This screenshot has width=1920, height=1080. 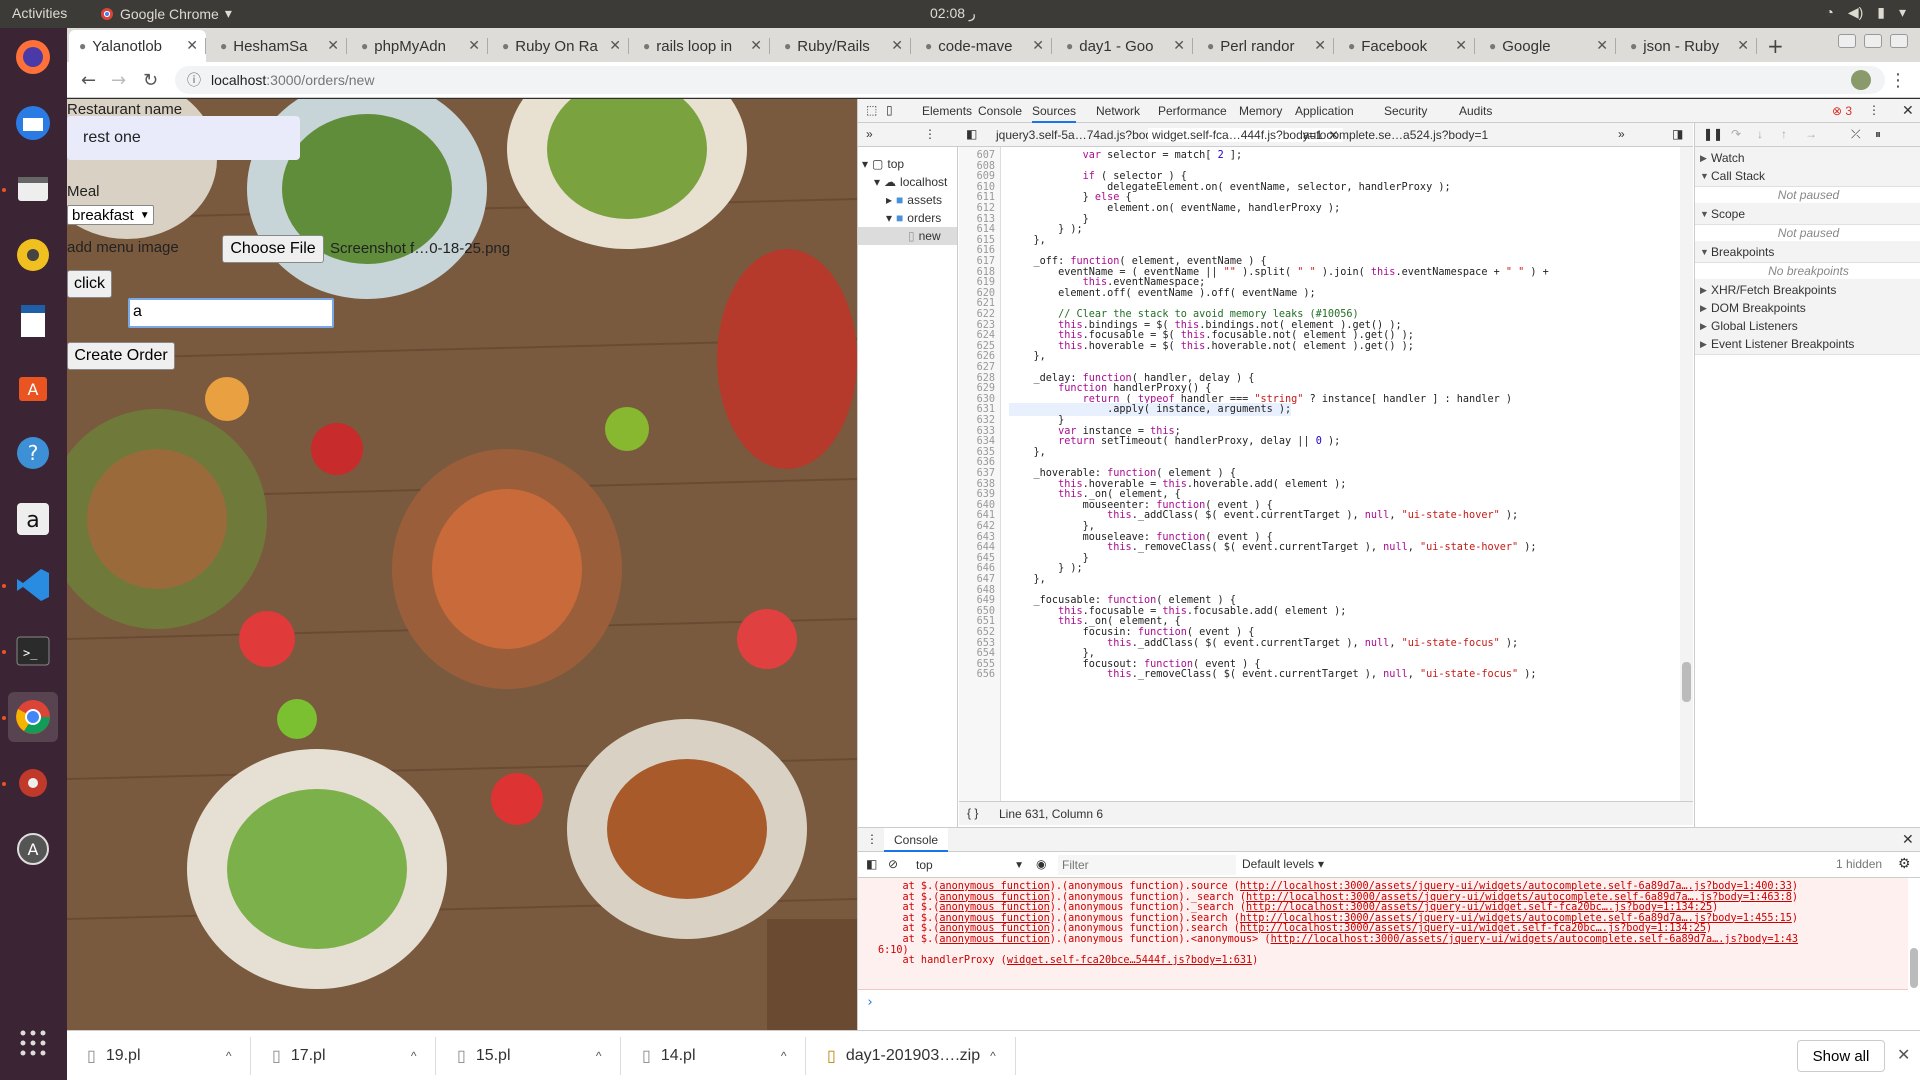 What do you see at coordinates (33, 453) in the screenshot?
I see `help-icon: ?` at bounding box center [33, 453].